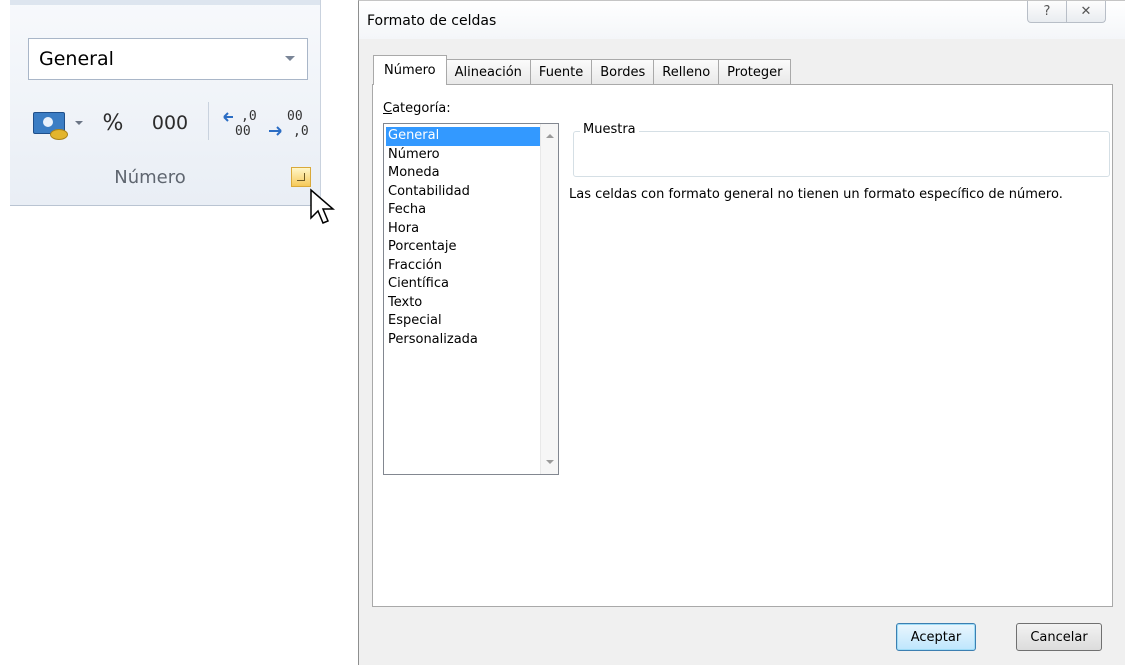 The image size is (1125, 665). What do you see at coordinates (550, 136) in the screenshot?
I see `scroll-up-icon` at bounding box center [550, 136].